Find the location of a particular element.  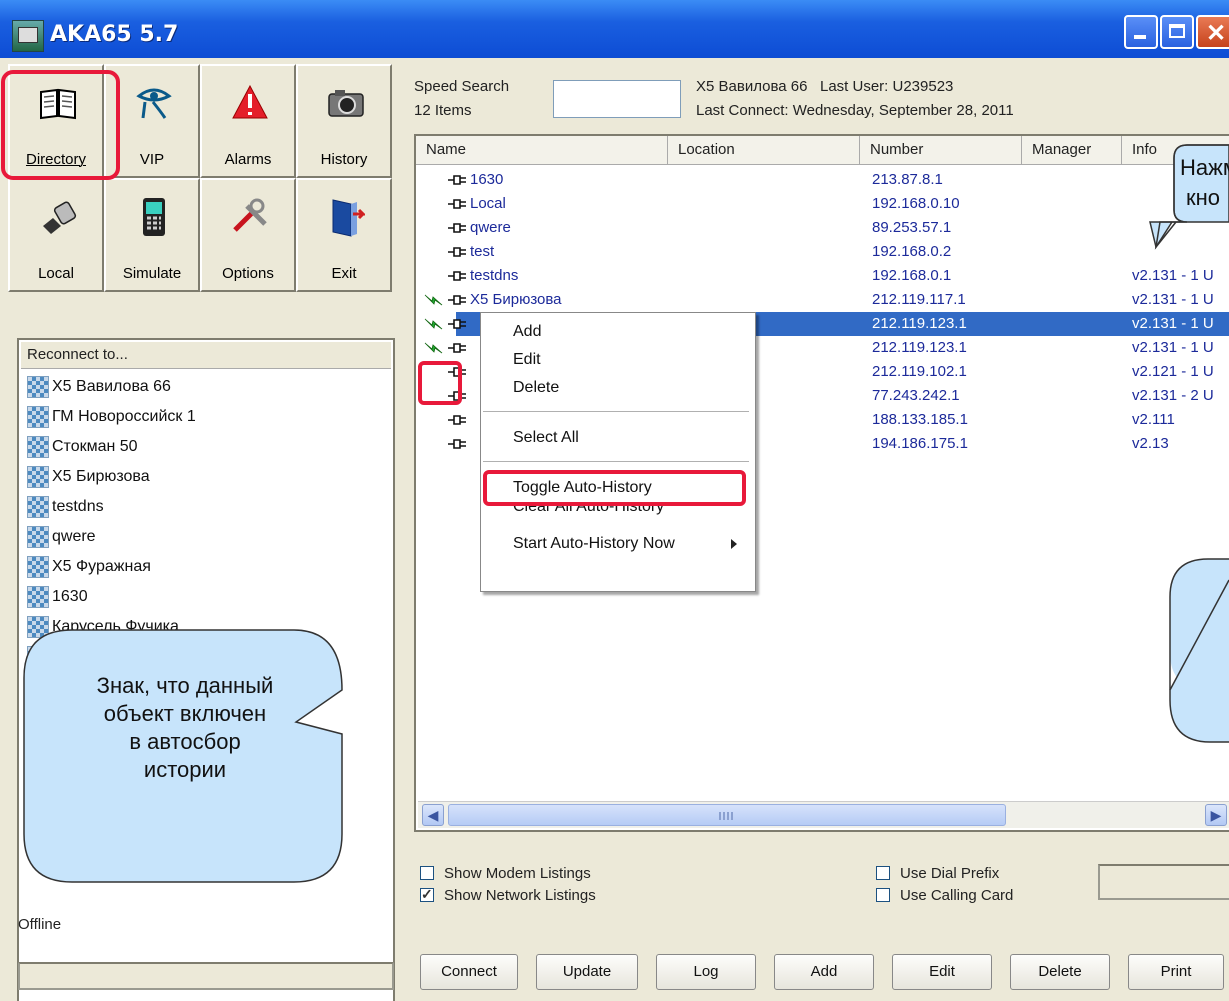

reconnect-item: Х5 Вавилова 66 is located at coordinates (208, 387).